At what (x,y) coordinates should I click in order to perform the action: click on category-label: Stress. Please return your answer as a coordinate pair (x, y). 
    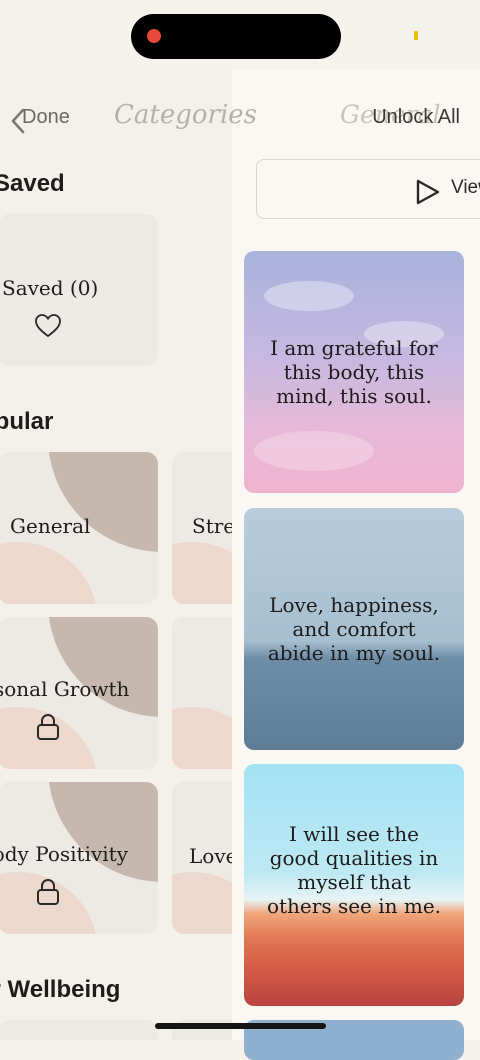
    Looking at the image, I should click on (212, 526).